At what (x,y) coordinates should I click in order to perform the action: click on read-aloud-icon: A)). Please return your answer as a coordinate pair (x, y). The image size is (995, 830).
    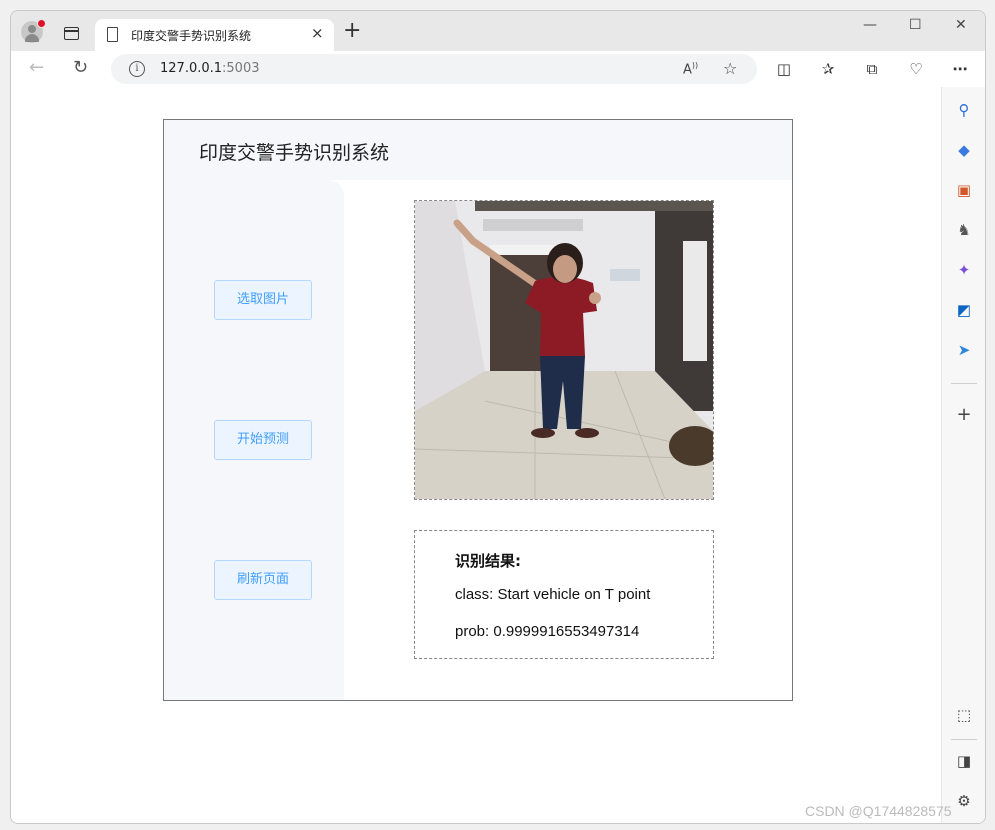
    Looking at the image, I should click on (690, 69).